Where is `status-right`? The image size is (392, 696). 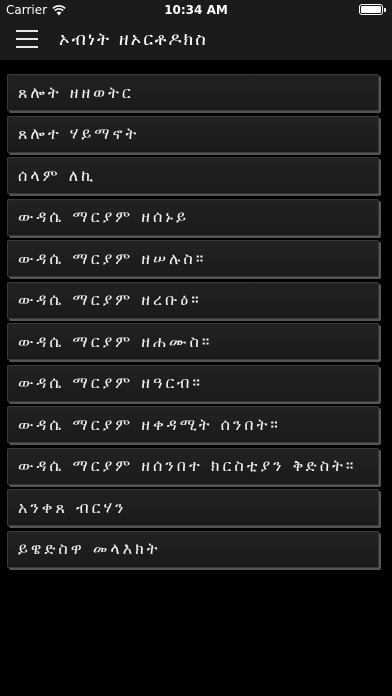 status-right is located at coordinates (372, 9).